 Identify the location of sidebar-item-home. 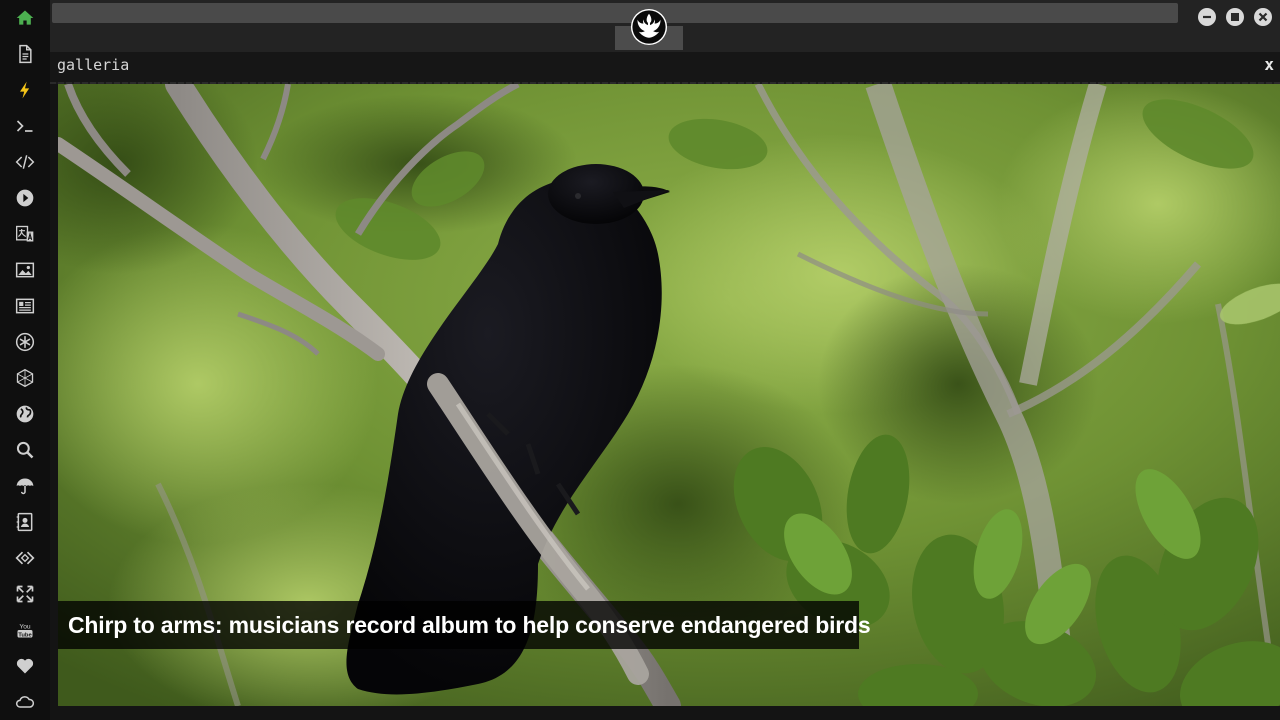
(25, 18).